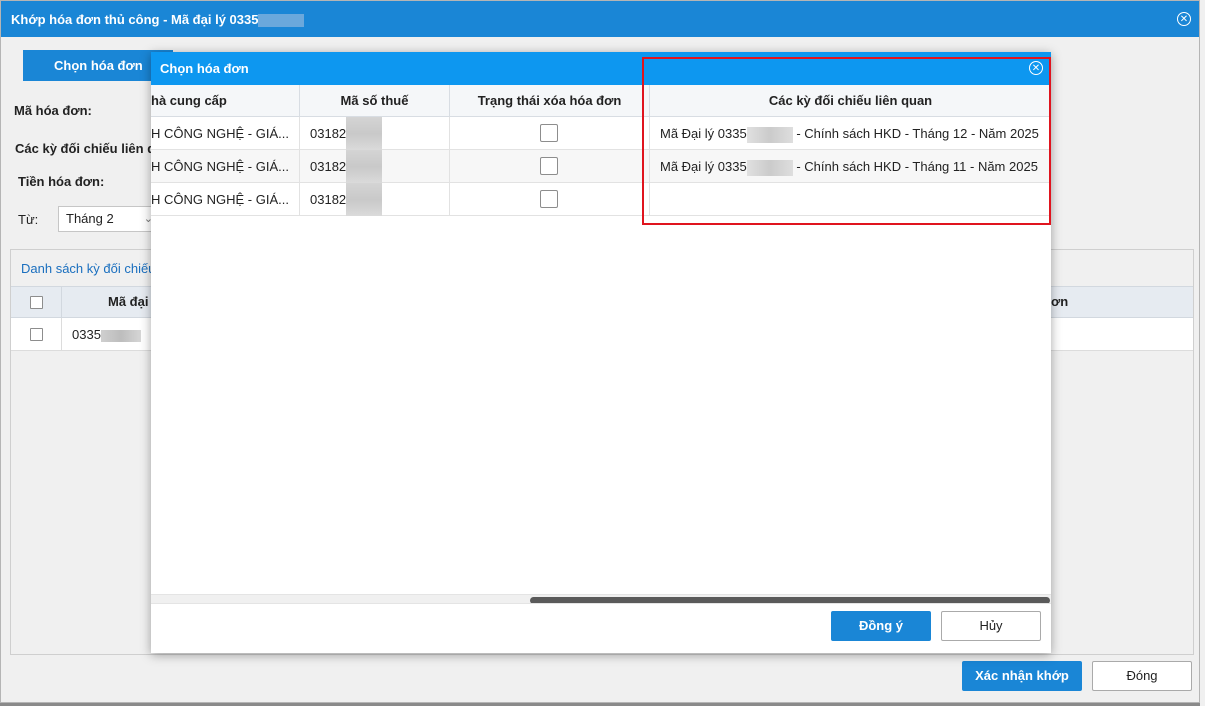 This screenshot has width=1205, height=706. Describe the element at coordinates (850, 100) in the screenshot. I see `related-periods-column-header: Các kỳ đối chiếu liên quan` at that location.